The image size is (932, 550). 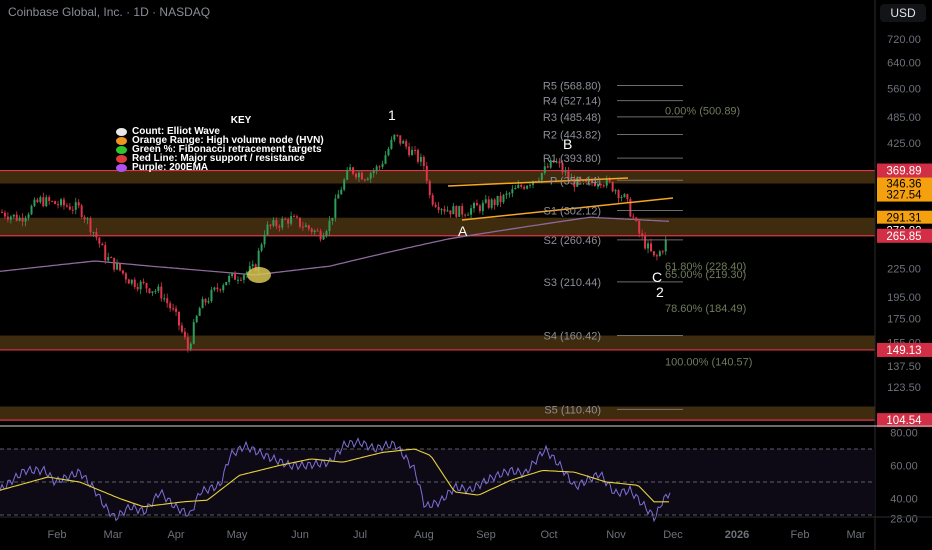 What do you see at coordinates (241, 120) in the screenshot?
I see `legend-title: KEY` at bounding box center [241, 120].